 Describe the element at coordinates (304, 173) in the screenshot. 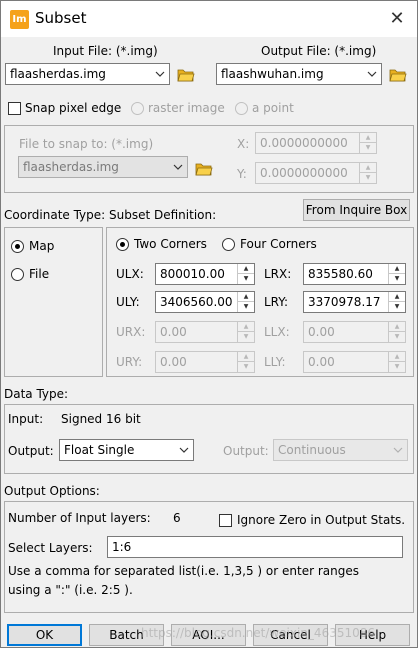

I see `snap-y-value: 0.0000000000` at that location.